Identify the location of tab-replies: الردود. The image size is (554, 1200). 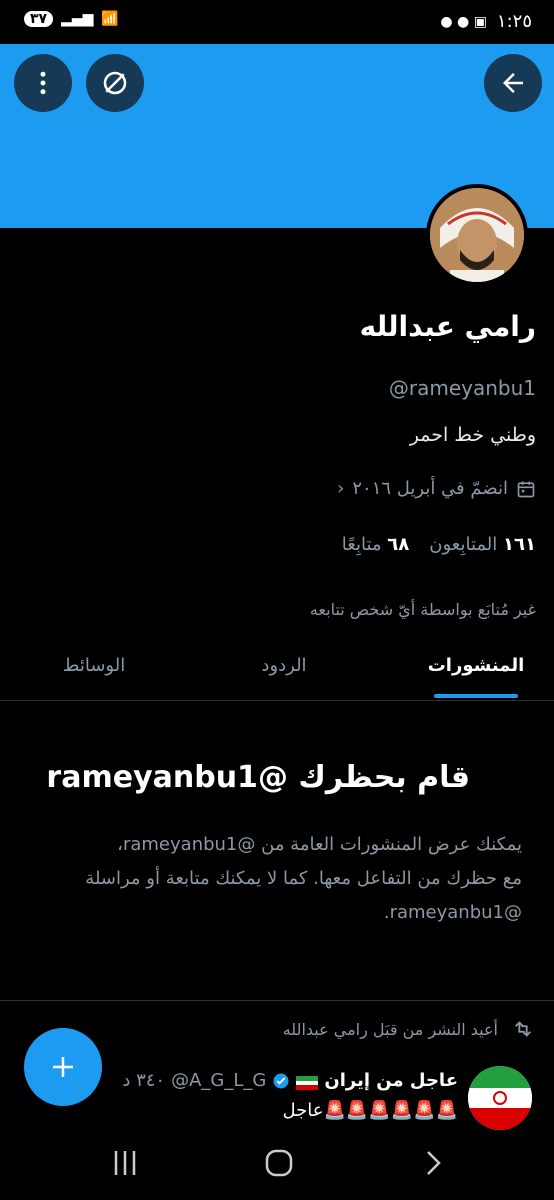
(284, 670).